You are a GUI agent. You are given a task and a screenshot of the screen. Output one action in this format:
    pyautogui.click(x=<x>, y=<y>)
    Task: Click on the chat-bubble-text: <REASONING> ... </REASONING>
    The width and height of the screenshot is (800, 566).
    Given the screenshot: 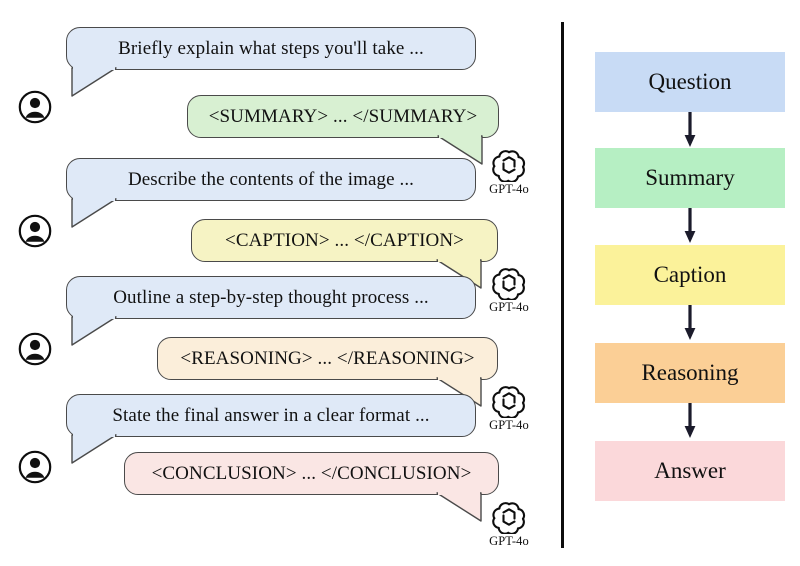 What is the action you would take?
    pyautogui.click(x=327, y=358)
    